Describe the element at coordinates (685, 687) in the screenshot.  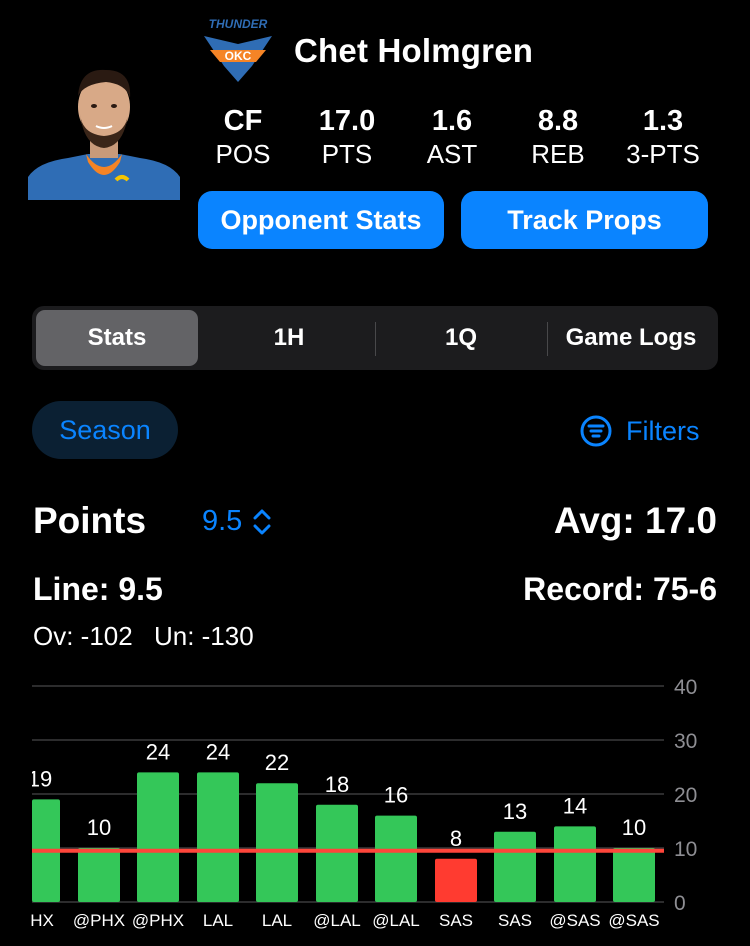
I see `y-tick-label: 40` at that location.